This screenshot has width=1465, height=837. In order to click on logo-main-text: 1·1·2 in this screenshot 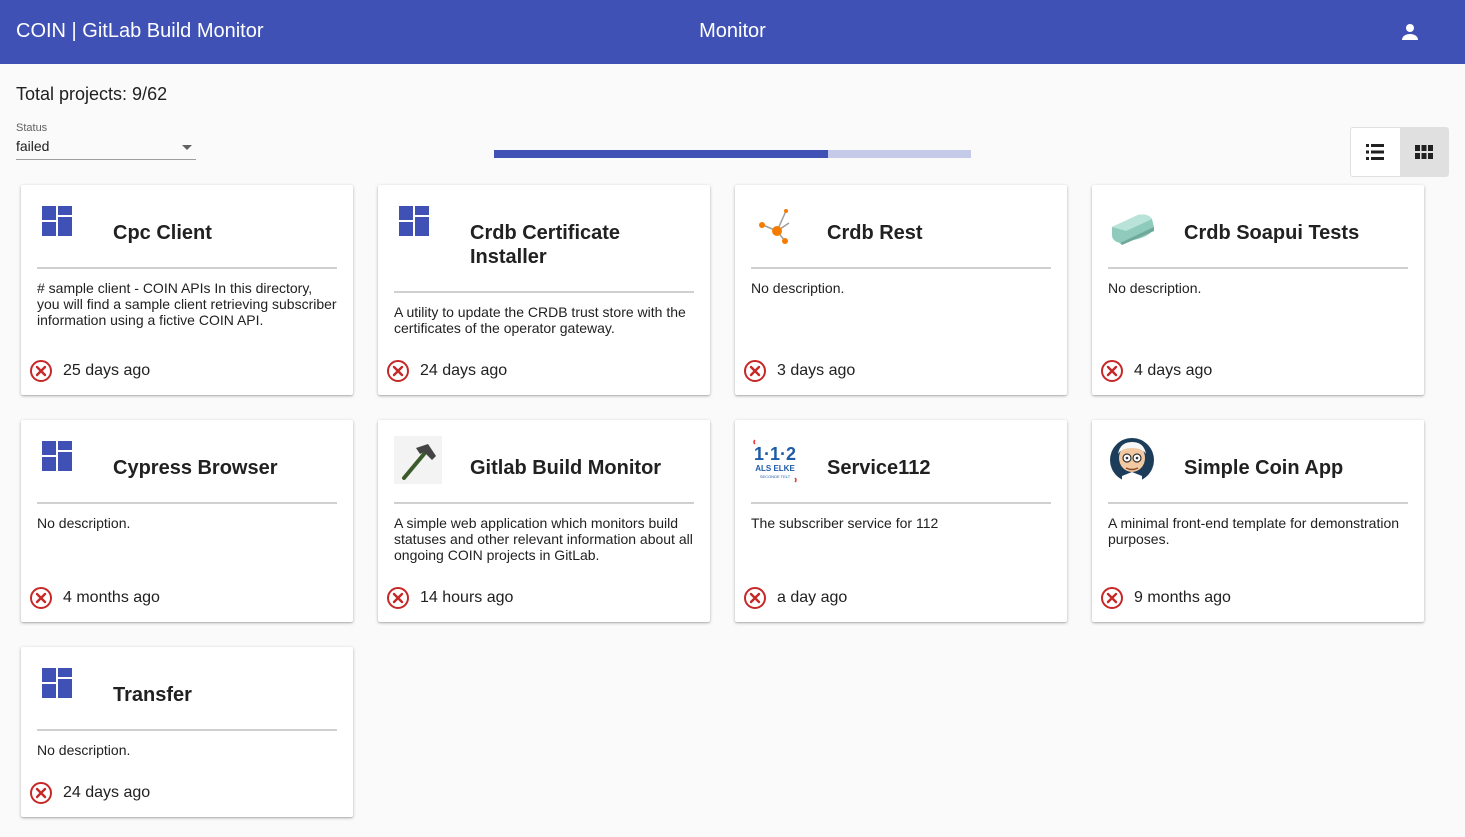, I will do `click(775, 454)`.